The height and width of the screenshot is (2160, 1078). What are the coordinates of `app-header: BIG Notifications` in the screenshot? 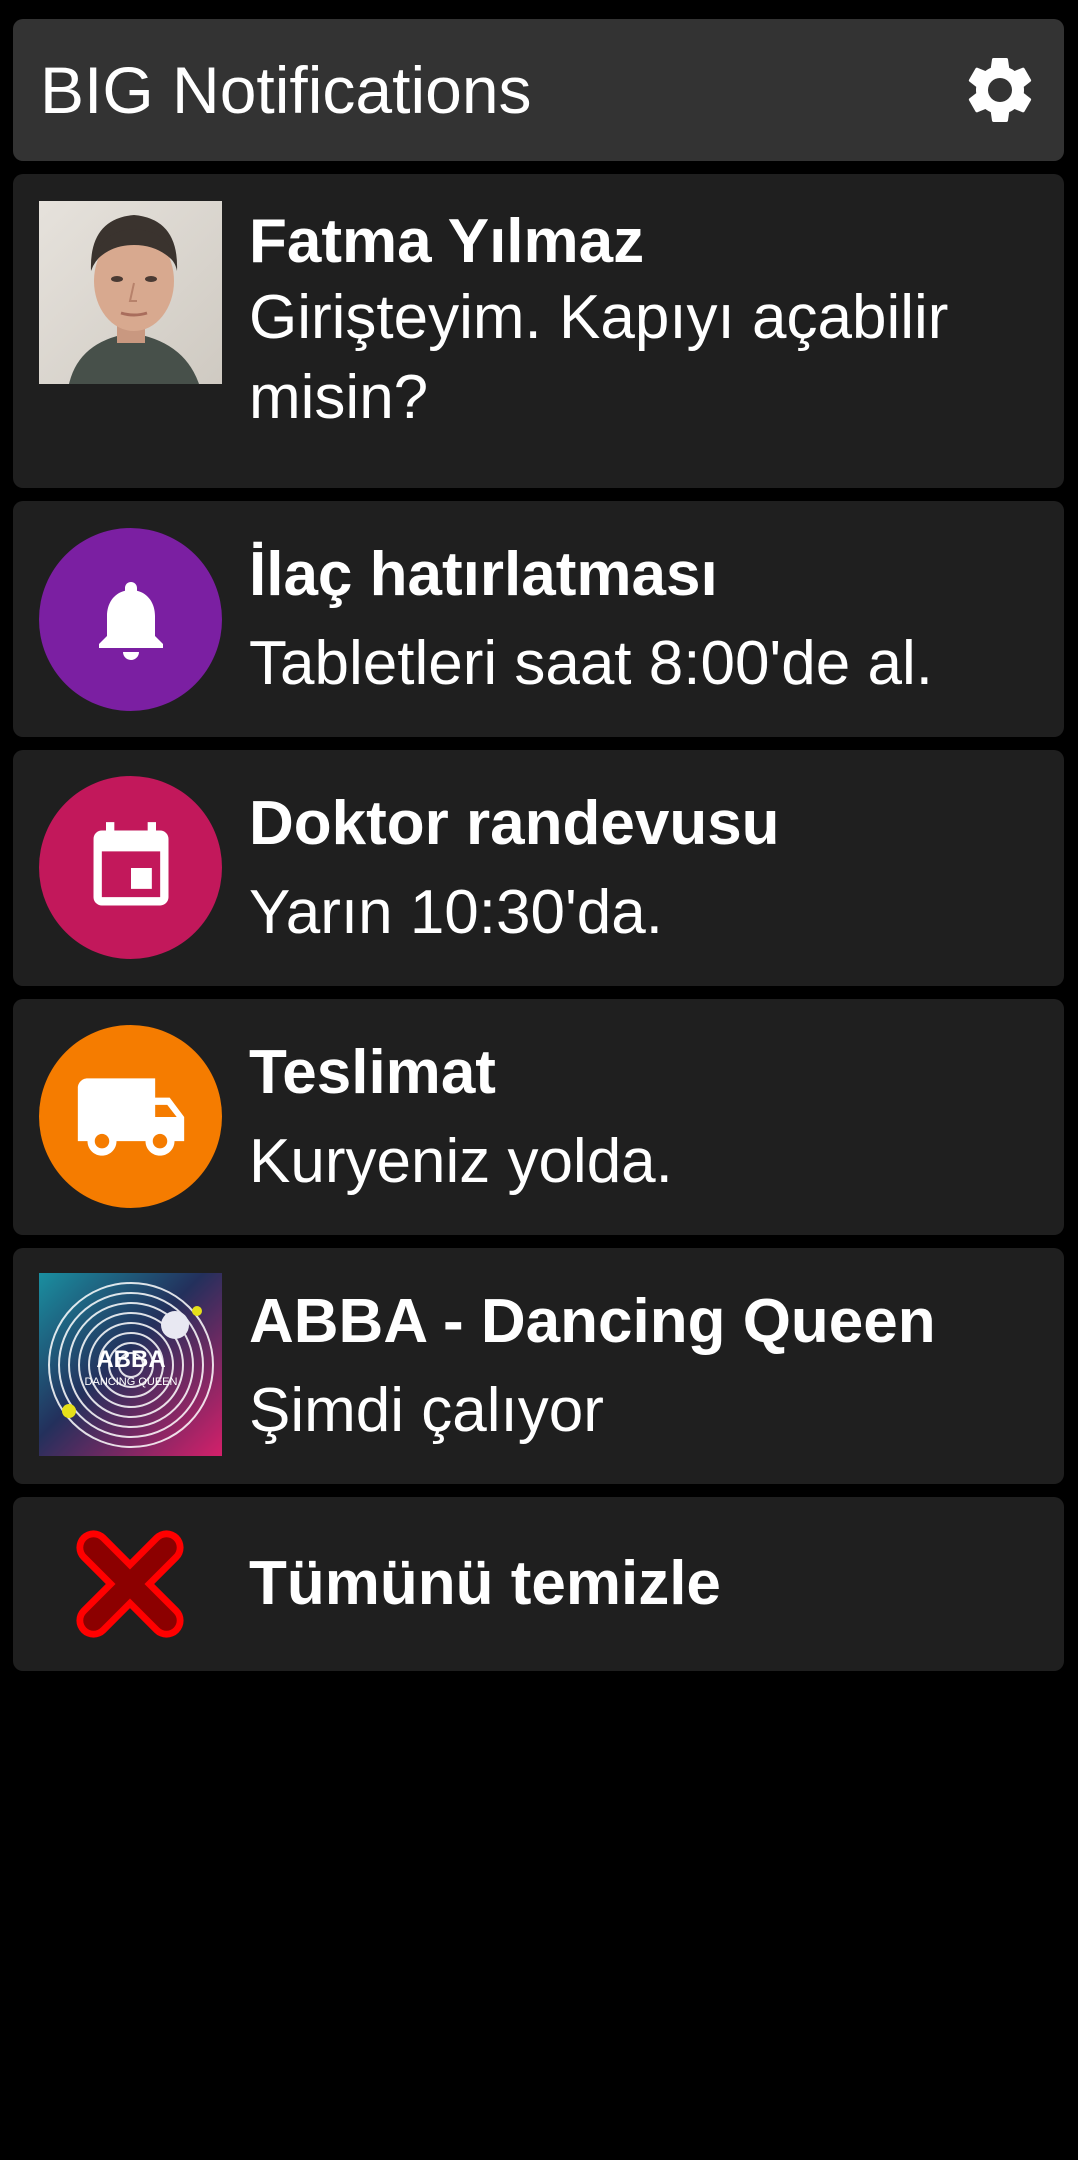 It's located at (538, 90).